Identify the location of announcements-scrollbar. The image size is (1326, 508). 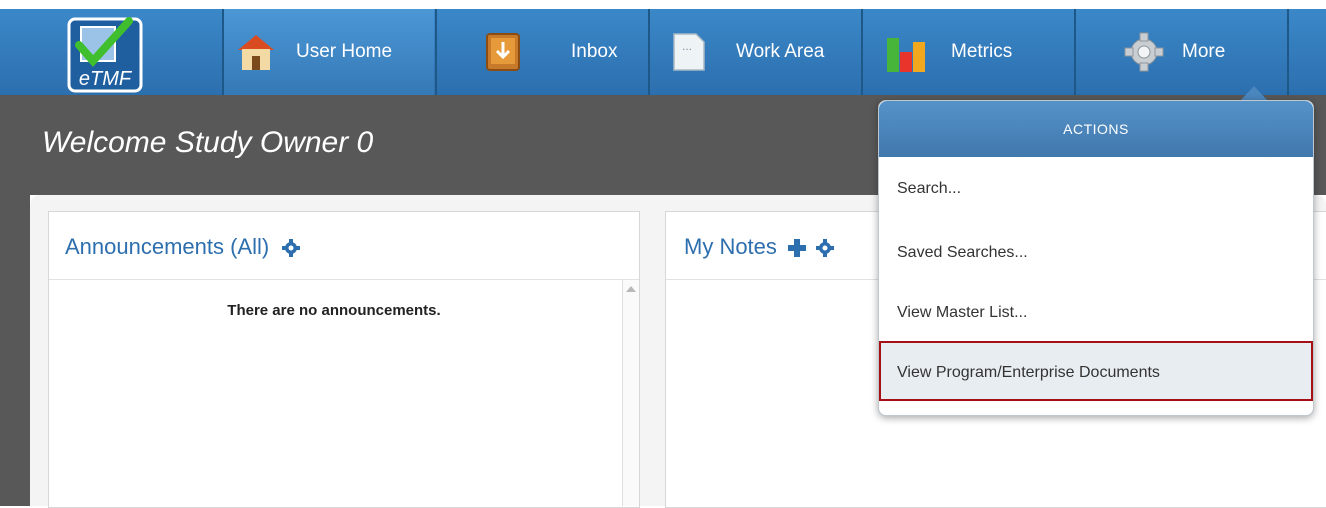
(630, 393).